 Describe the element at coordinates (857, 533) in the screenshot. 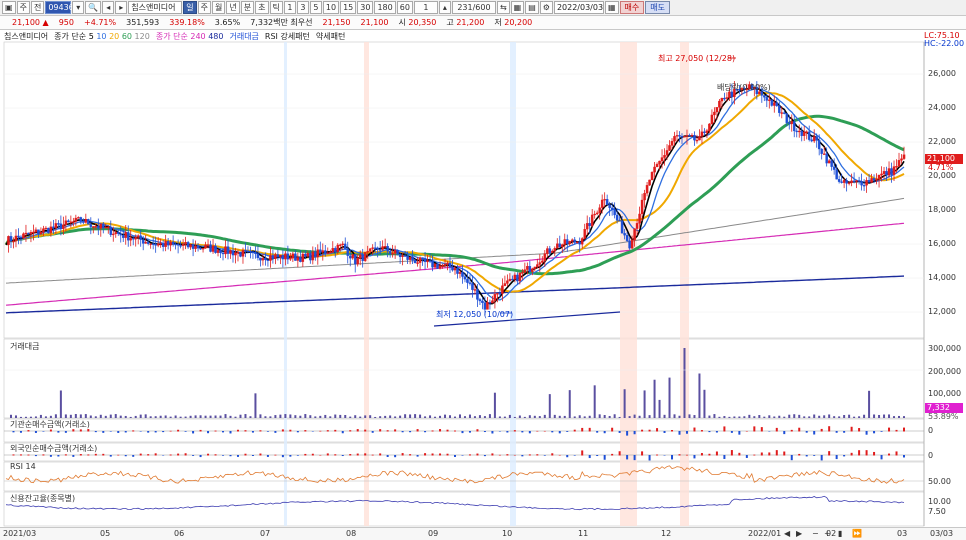

I see `scroll-end-icon: ⏩` at that location.